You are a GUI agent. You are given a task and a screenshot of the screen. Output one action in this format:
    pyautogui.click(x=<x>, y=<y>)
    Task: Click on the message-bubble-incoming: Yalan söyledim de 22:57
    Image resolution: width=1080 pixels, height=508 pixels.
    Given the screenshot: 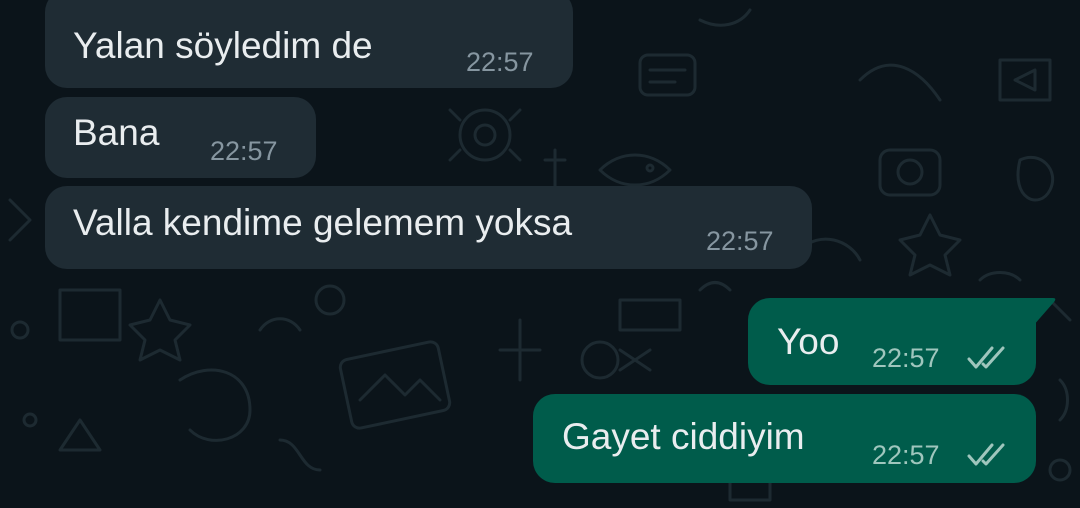 What is the action you would take?
    pyautogui.click(x=309, y=44)
    